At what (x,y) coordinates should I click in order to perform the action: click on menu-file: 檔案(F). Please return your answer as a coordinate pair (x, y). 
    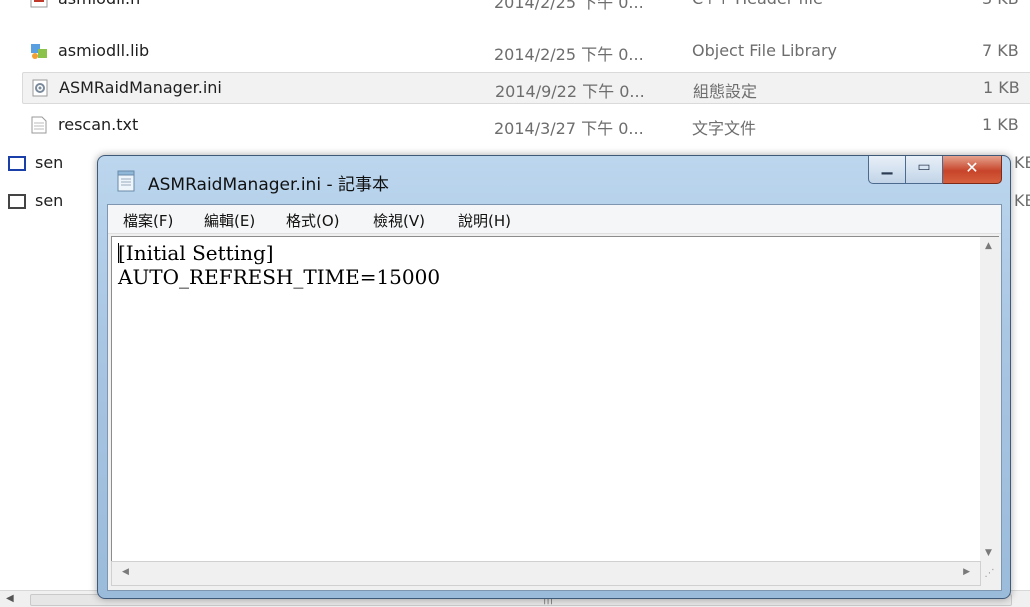
    Looking at the image, I should click on (148, 220).